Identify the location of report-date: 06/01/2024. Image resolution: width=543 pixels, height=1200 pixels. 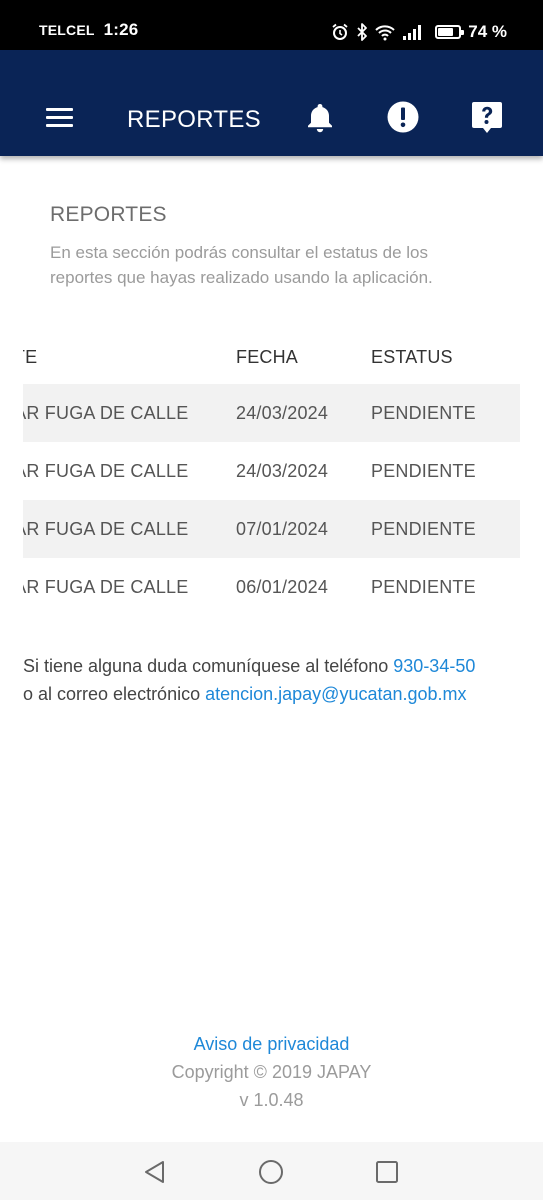
(282, 586).